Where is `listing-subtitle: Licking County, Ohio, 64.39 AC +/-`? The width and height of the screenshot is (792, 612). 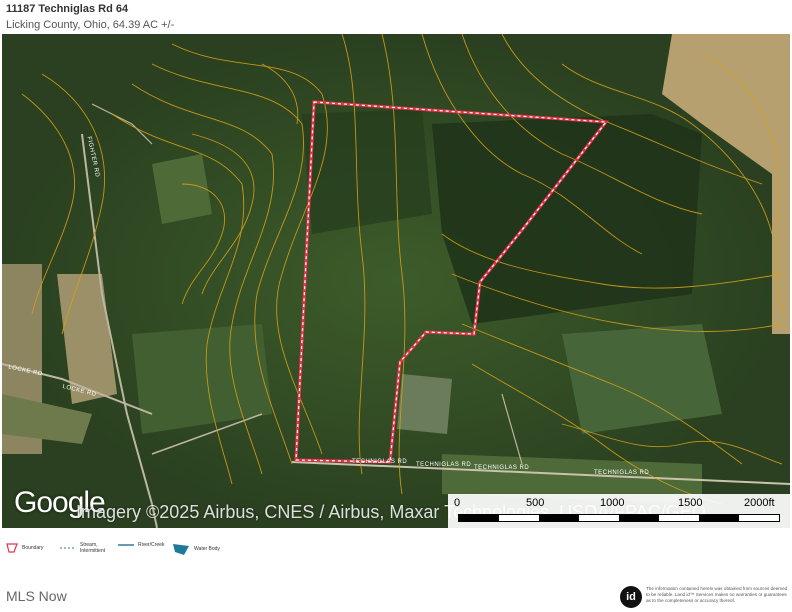
listing-subtitle: Licking County, Ohio, 64.39 AC +/- is located at coordinates (90, 25).